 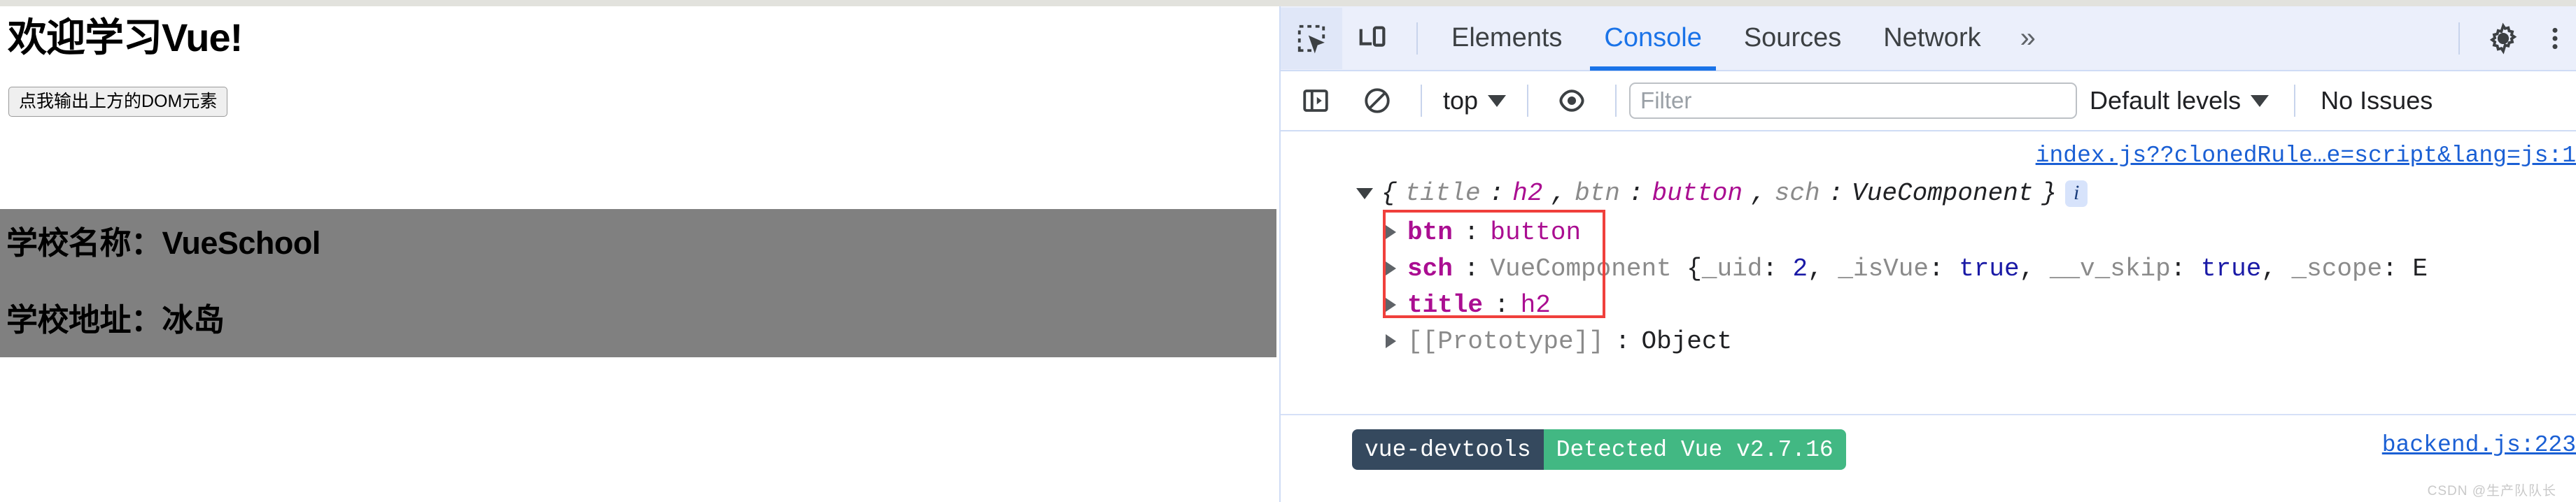 What do you see at coordinates (1377, 100) in the screenshot?
I see `clear-console-icon` at bounding box center [1377, 100].